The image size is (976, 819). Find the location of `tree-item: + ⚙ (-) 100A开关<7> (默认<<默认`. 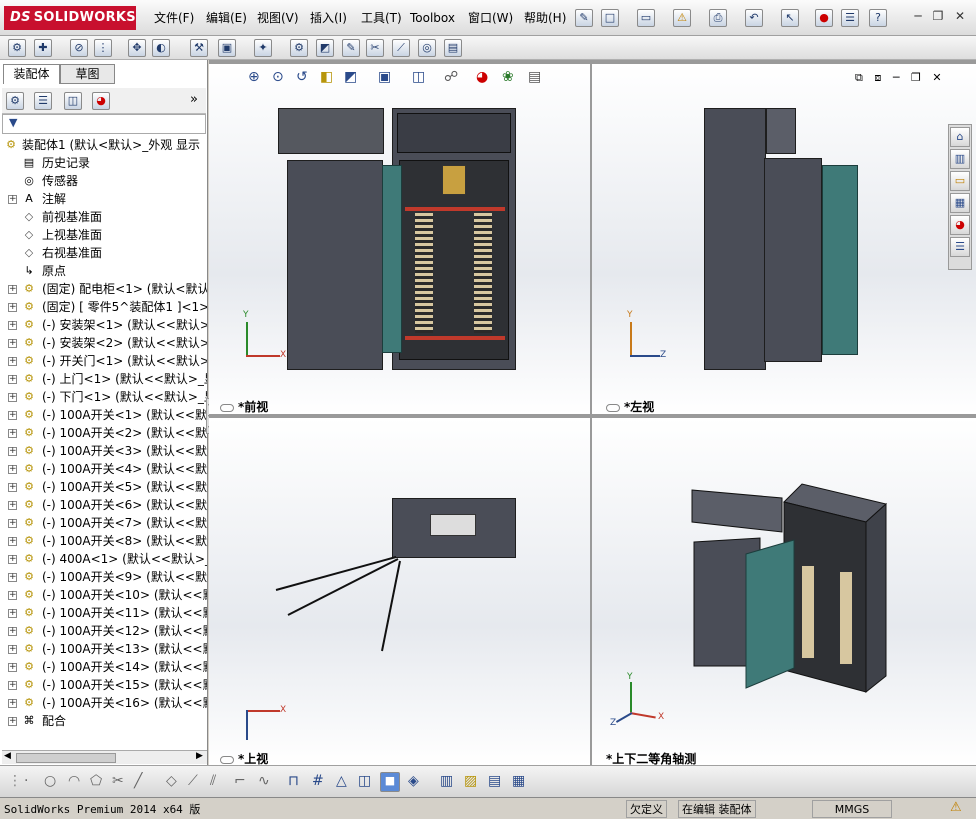

tree-item: + ⚙ (-) 100A开关<7> (默认<<默认 is located at coordinates (104, 523).